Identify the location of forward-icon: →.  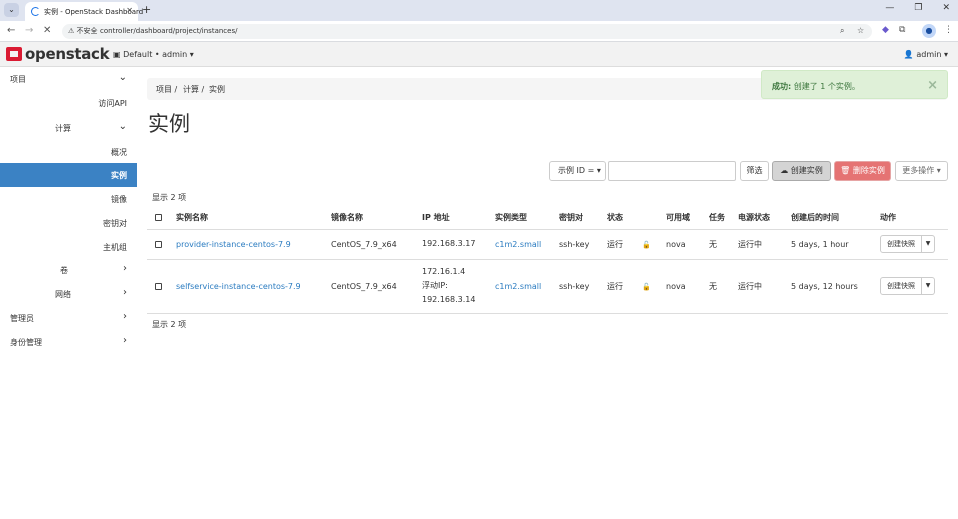
(29, 30).